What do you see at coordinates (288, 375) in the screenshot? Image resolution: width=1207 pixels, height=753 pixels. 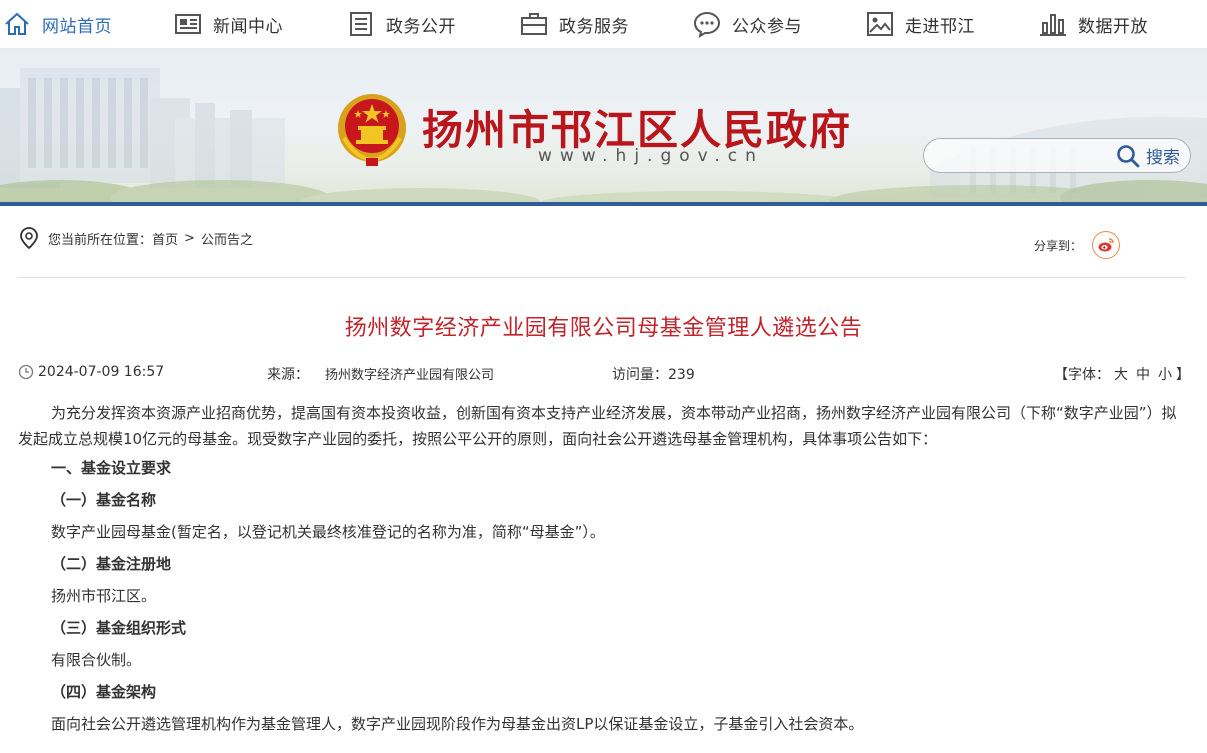 I see `source-label: 来源：` at bounding box center [288, 375].